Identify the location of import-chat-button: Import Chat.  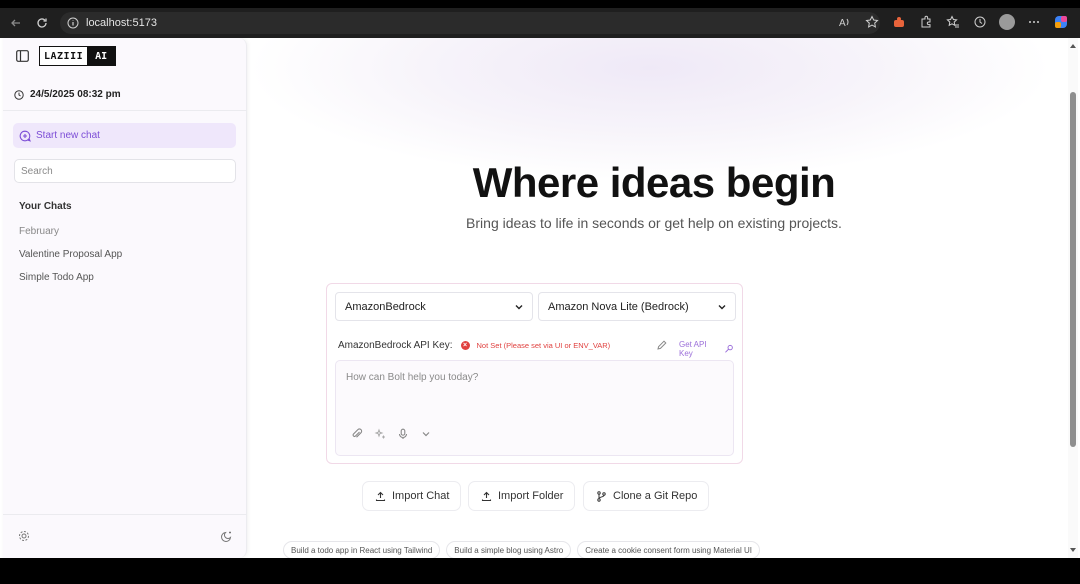
(412, 496).